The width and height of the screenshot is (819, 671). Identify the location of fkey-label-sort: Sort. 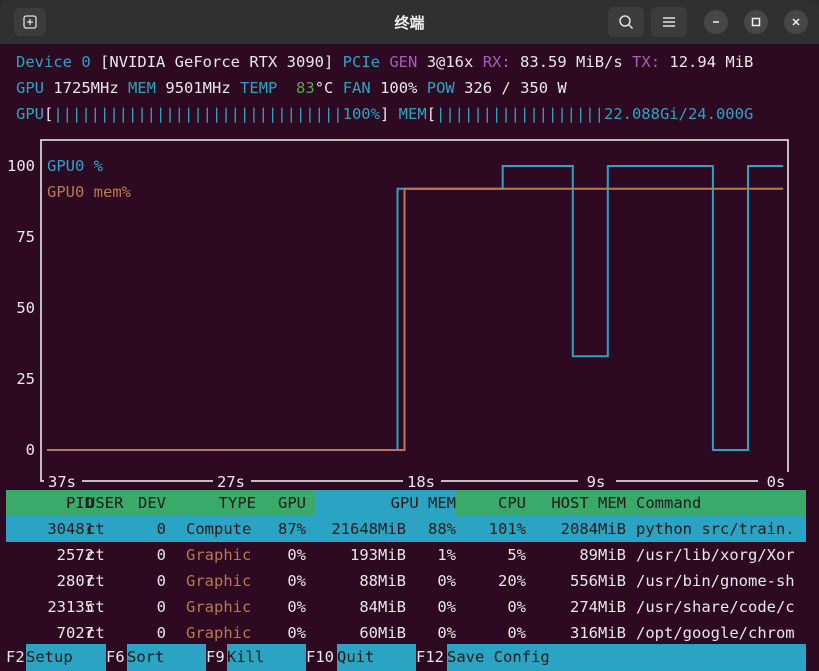
(166, 657).